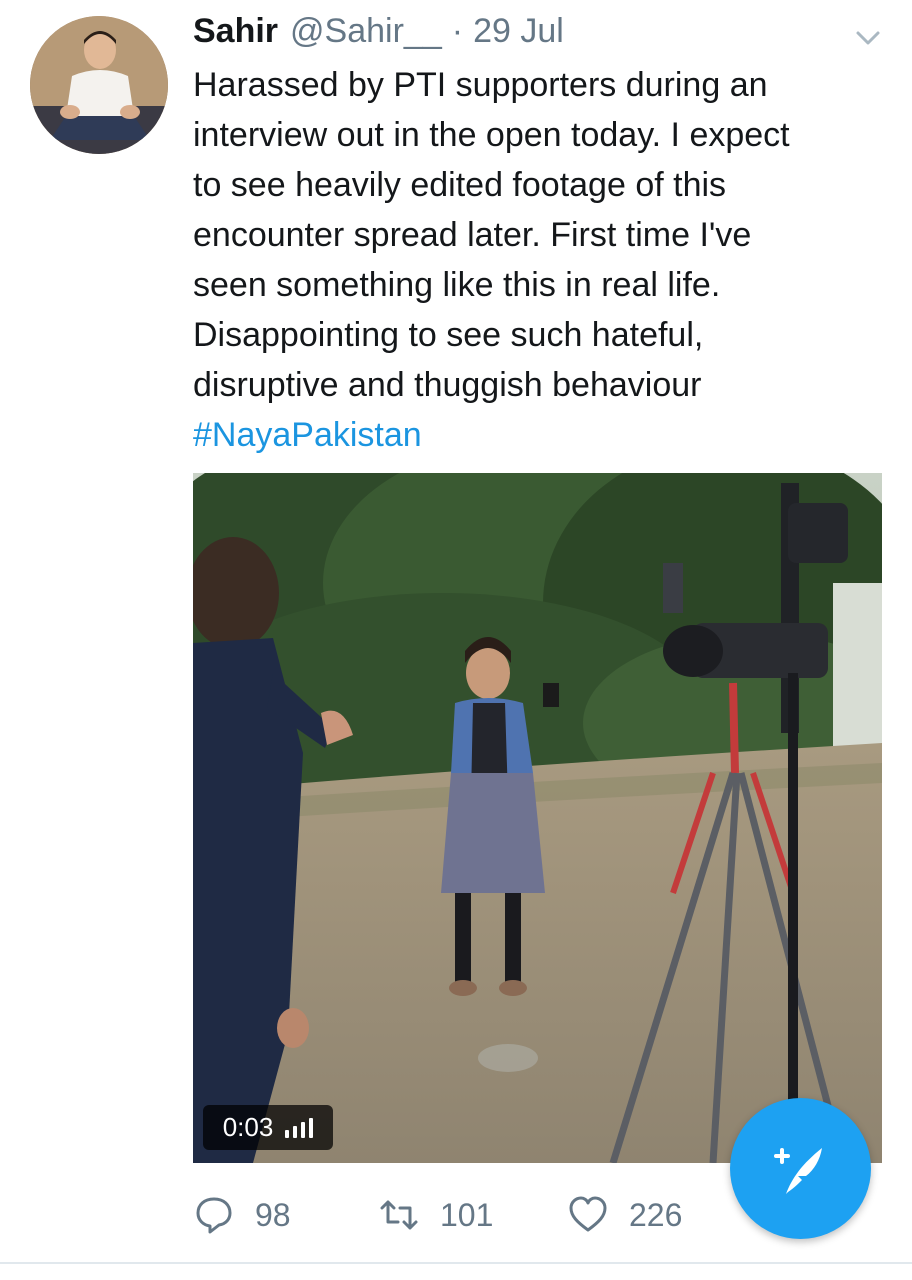  I want to click on compose-tweet-button, so click(800, 1168).